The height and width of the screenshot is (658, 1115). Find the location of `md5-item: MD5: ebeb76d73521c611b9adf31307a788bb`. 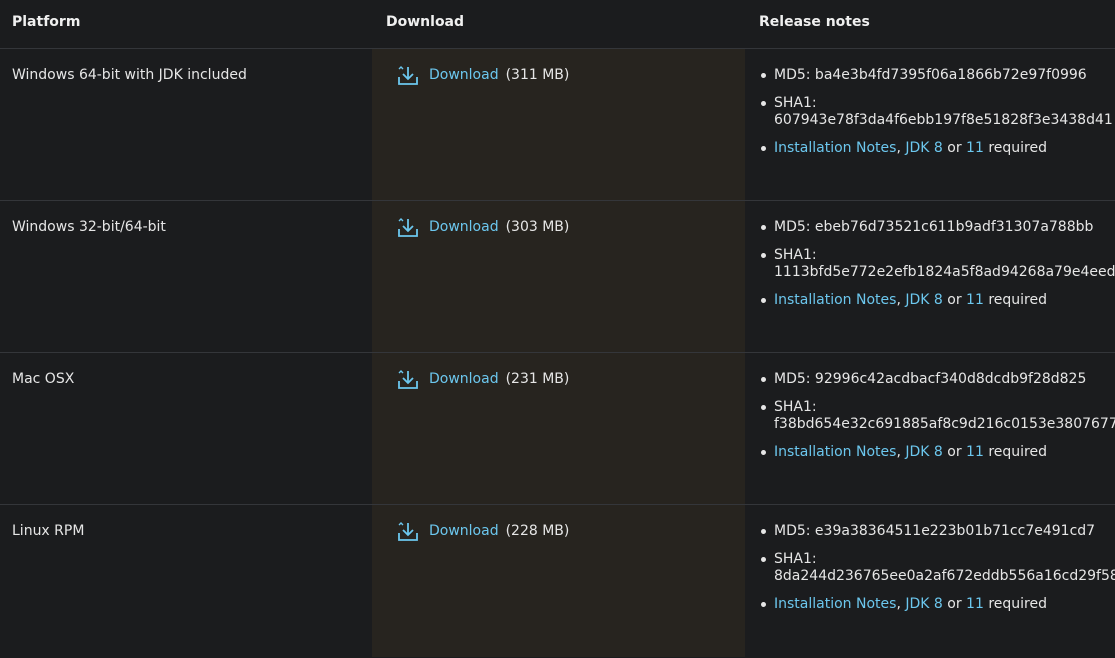

md5-item: MD5: ebeb76d73521c611b9adf31307a788bb is located at coordinates (935, 227).